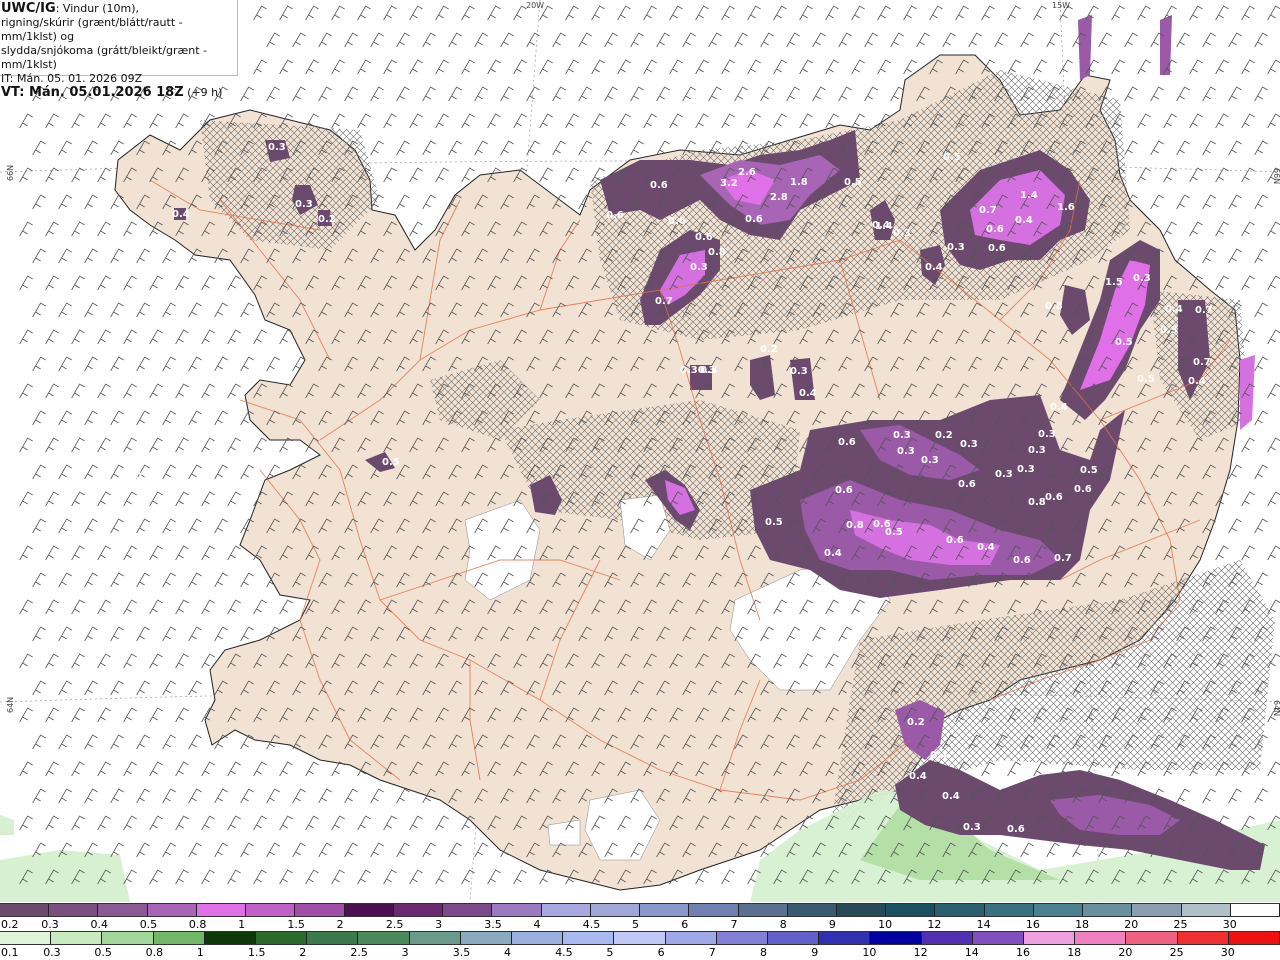 The width and height of the screenshot is (1280, 960). I want to click on lat-label-66n-left: 66N, so click(10, 173).